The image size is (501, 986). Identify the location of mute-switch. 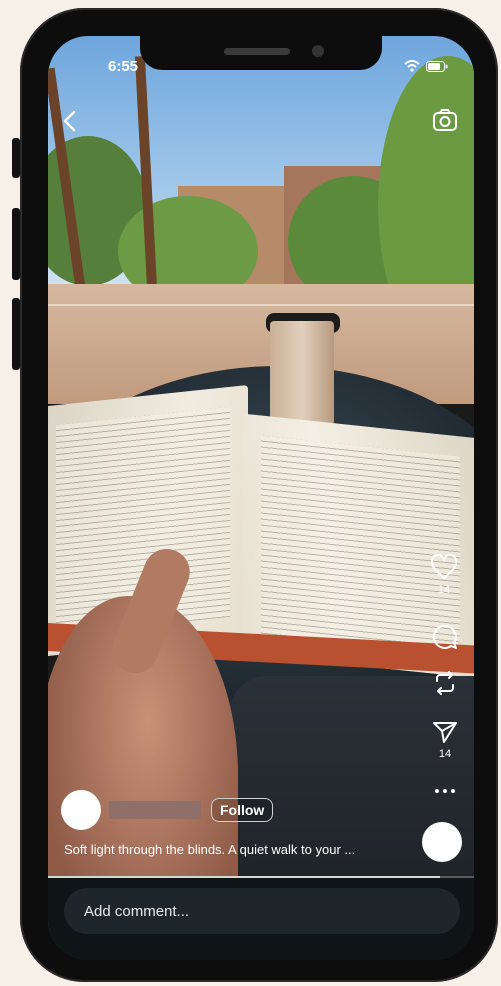
(16, 158).